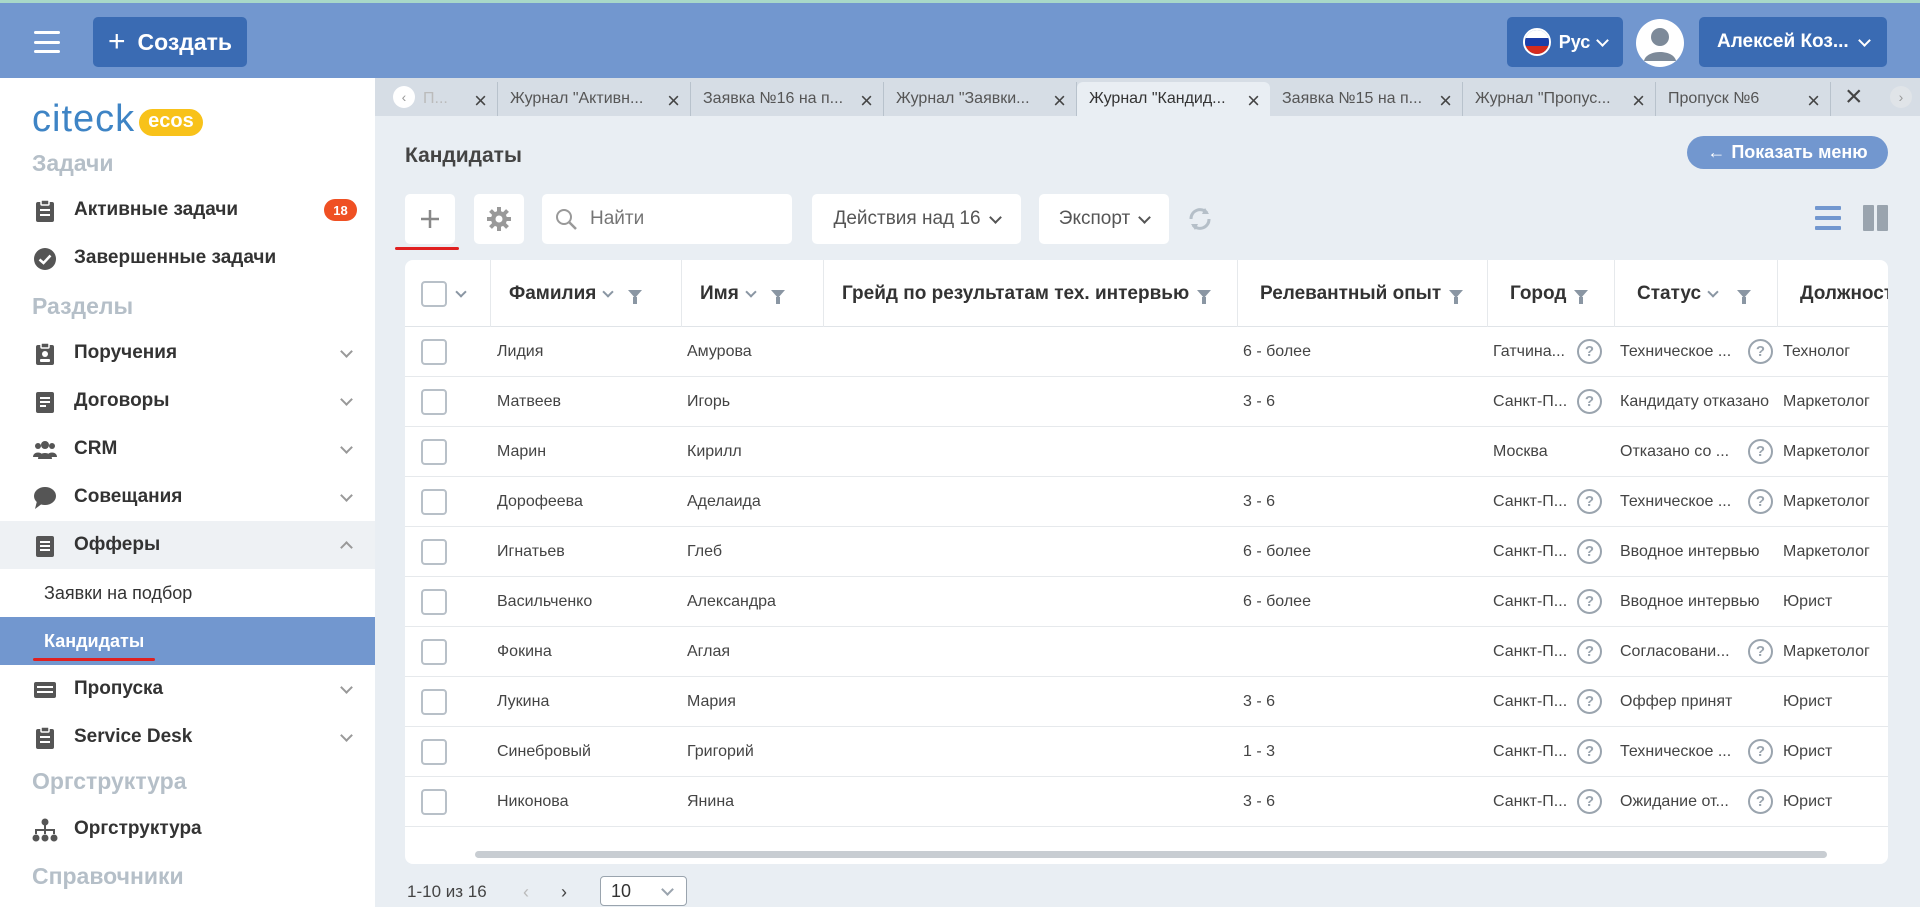  Describe the element at coordinates (187, 545) in the screenshot. I see `sidebar-item-offers: Офферы` at that location.